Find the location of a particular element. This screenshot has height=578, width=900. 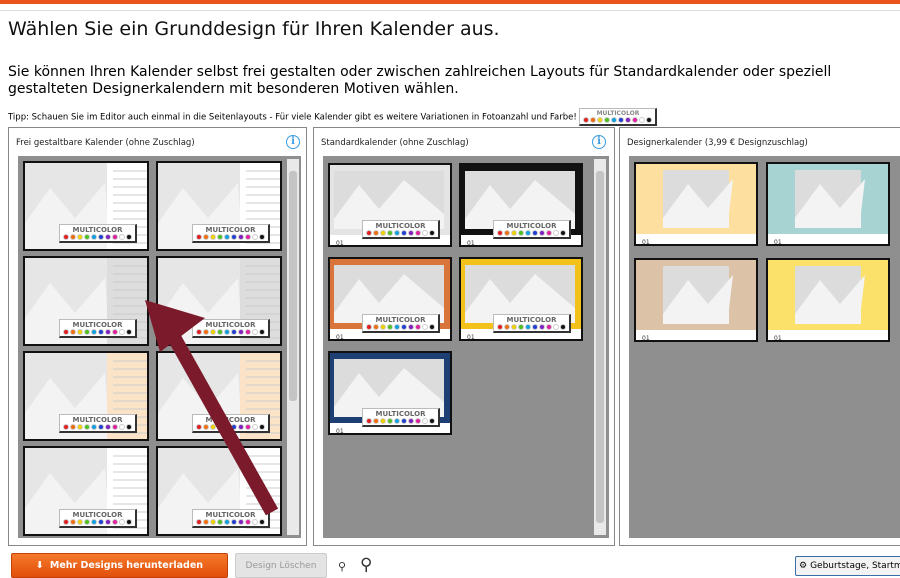

delete-design-button: Design Löschen is located at coordinates (281, 565).